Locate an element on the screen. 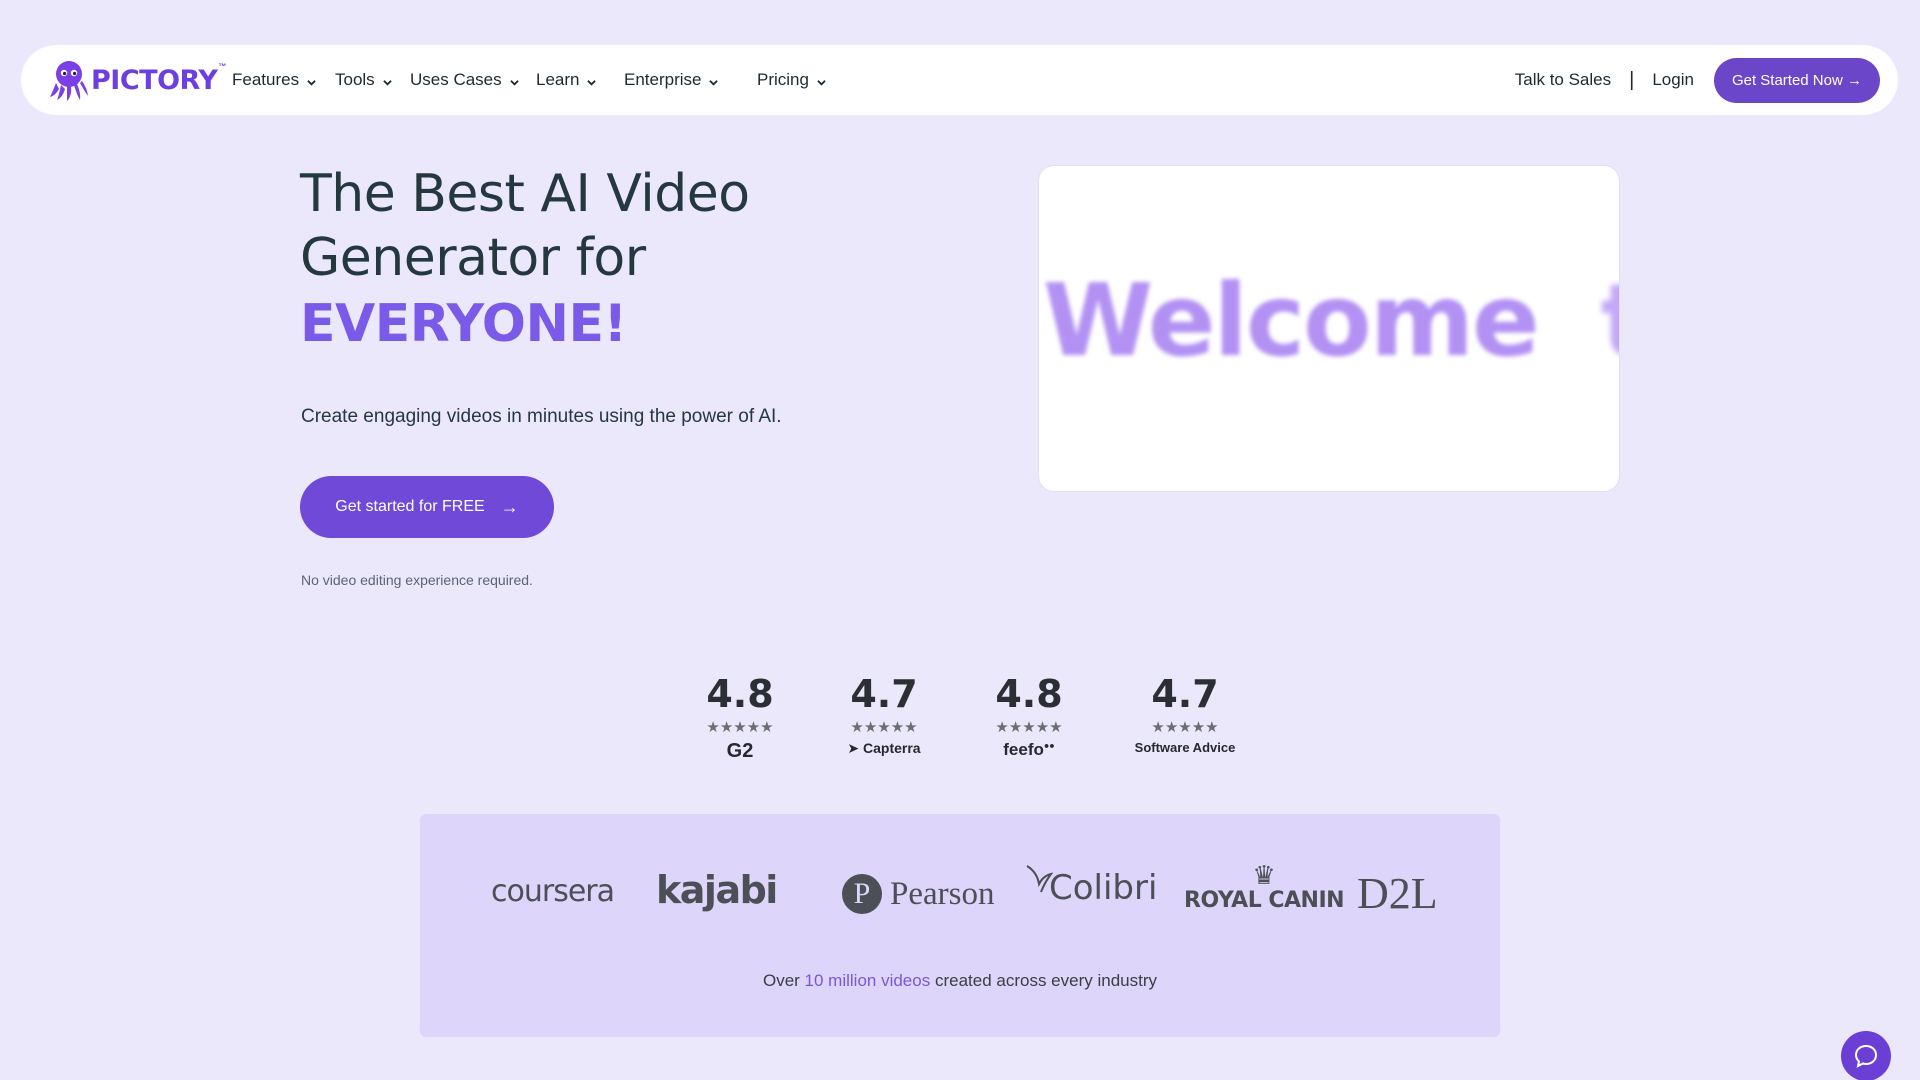 The height and width of the screenshot is (1080, 1920). menu-item-label: Uses Cases is located at coordinates (456, 79).